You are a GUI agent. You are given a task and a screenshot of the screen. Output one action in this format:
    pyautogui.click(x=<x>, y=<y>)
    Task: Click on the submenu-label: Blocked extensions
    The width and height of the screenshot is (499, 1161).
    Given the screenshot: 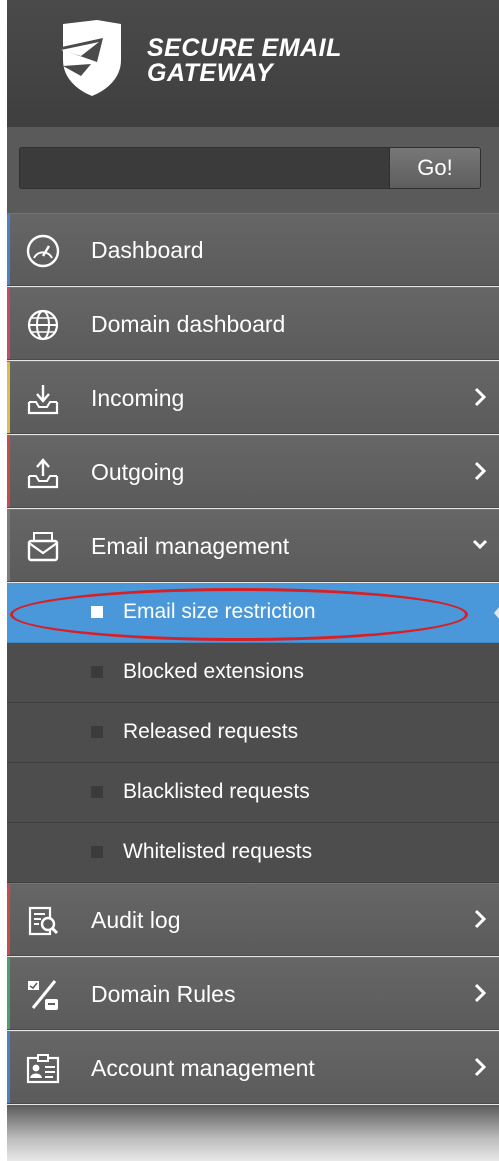 What is the action you would take?
    pyautogui.click(x=213, y=671)
    